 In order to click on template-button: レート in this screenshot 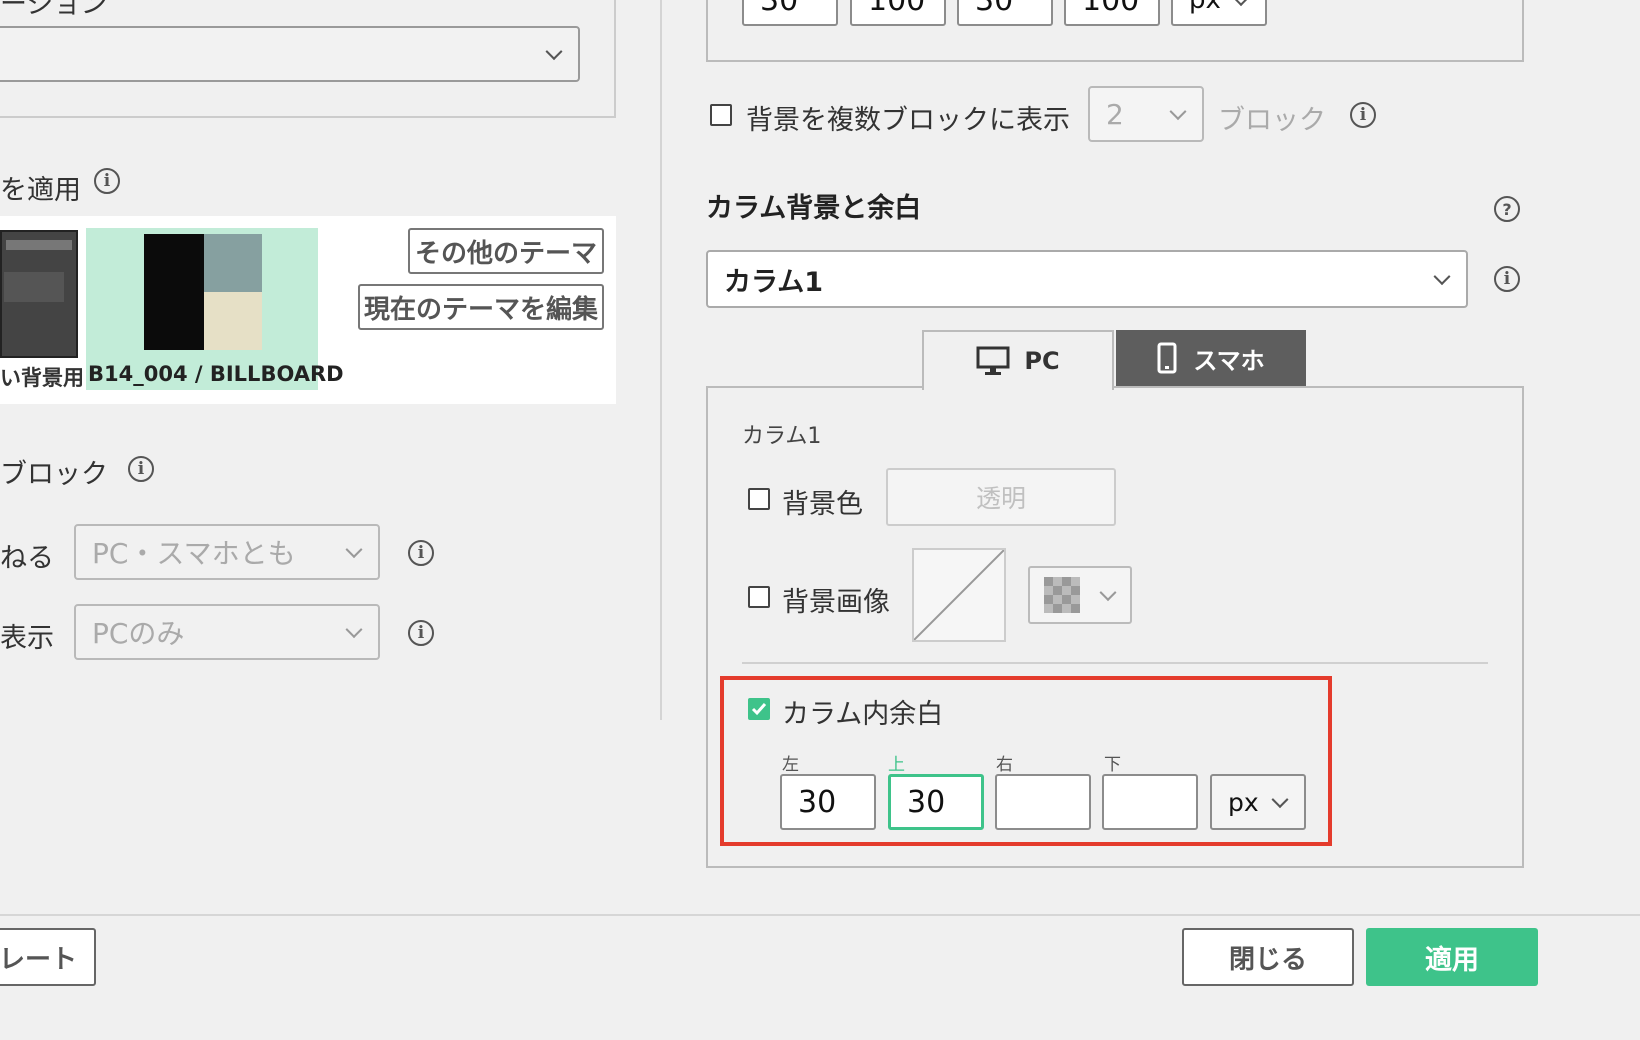, I will do `click(48, 957)`.